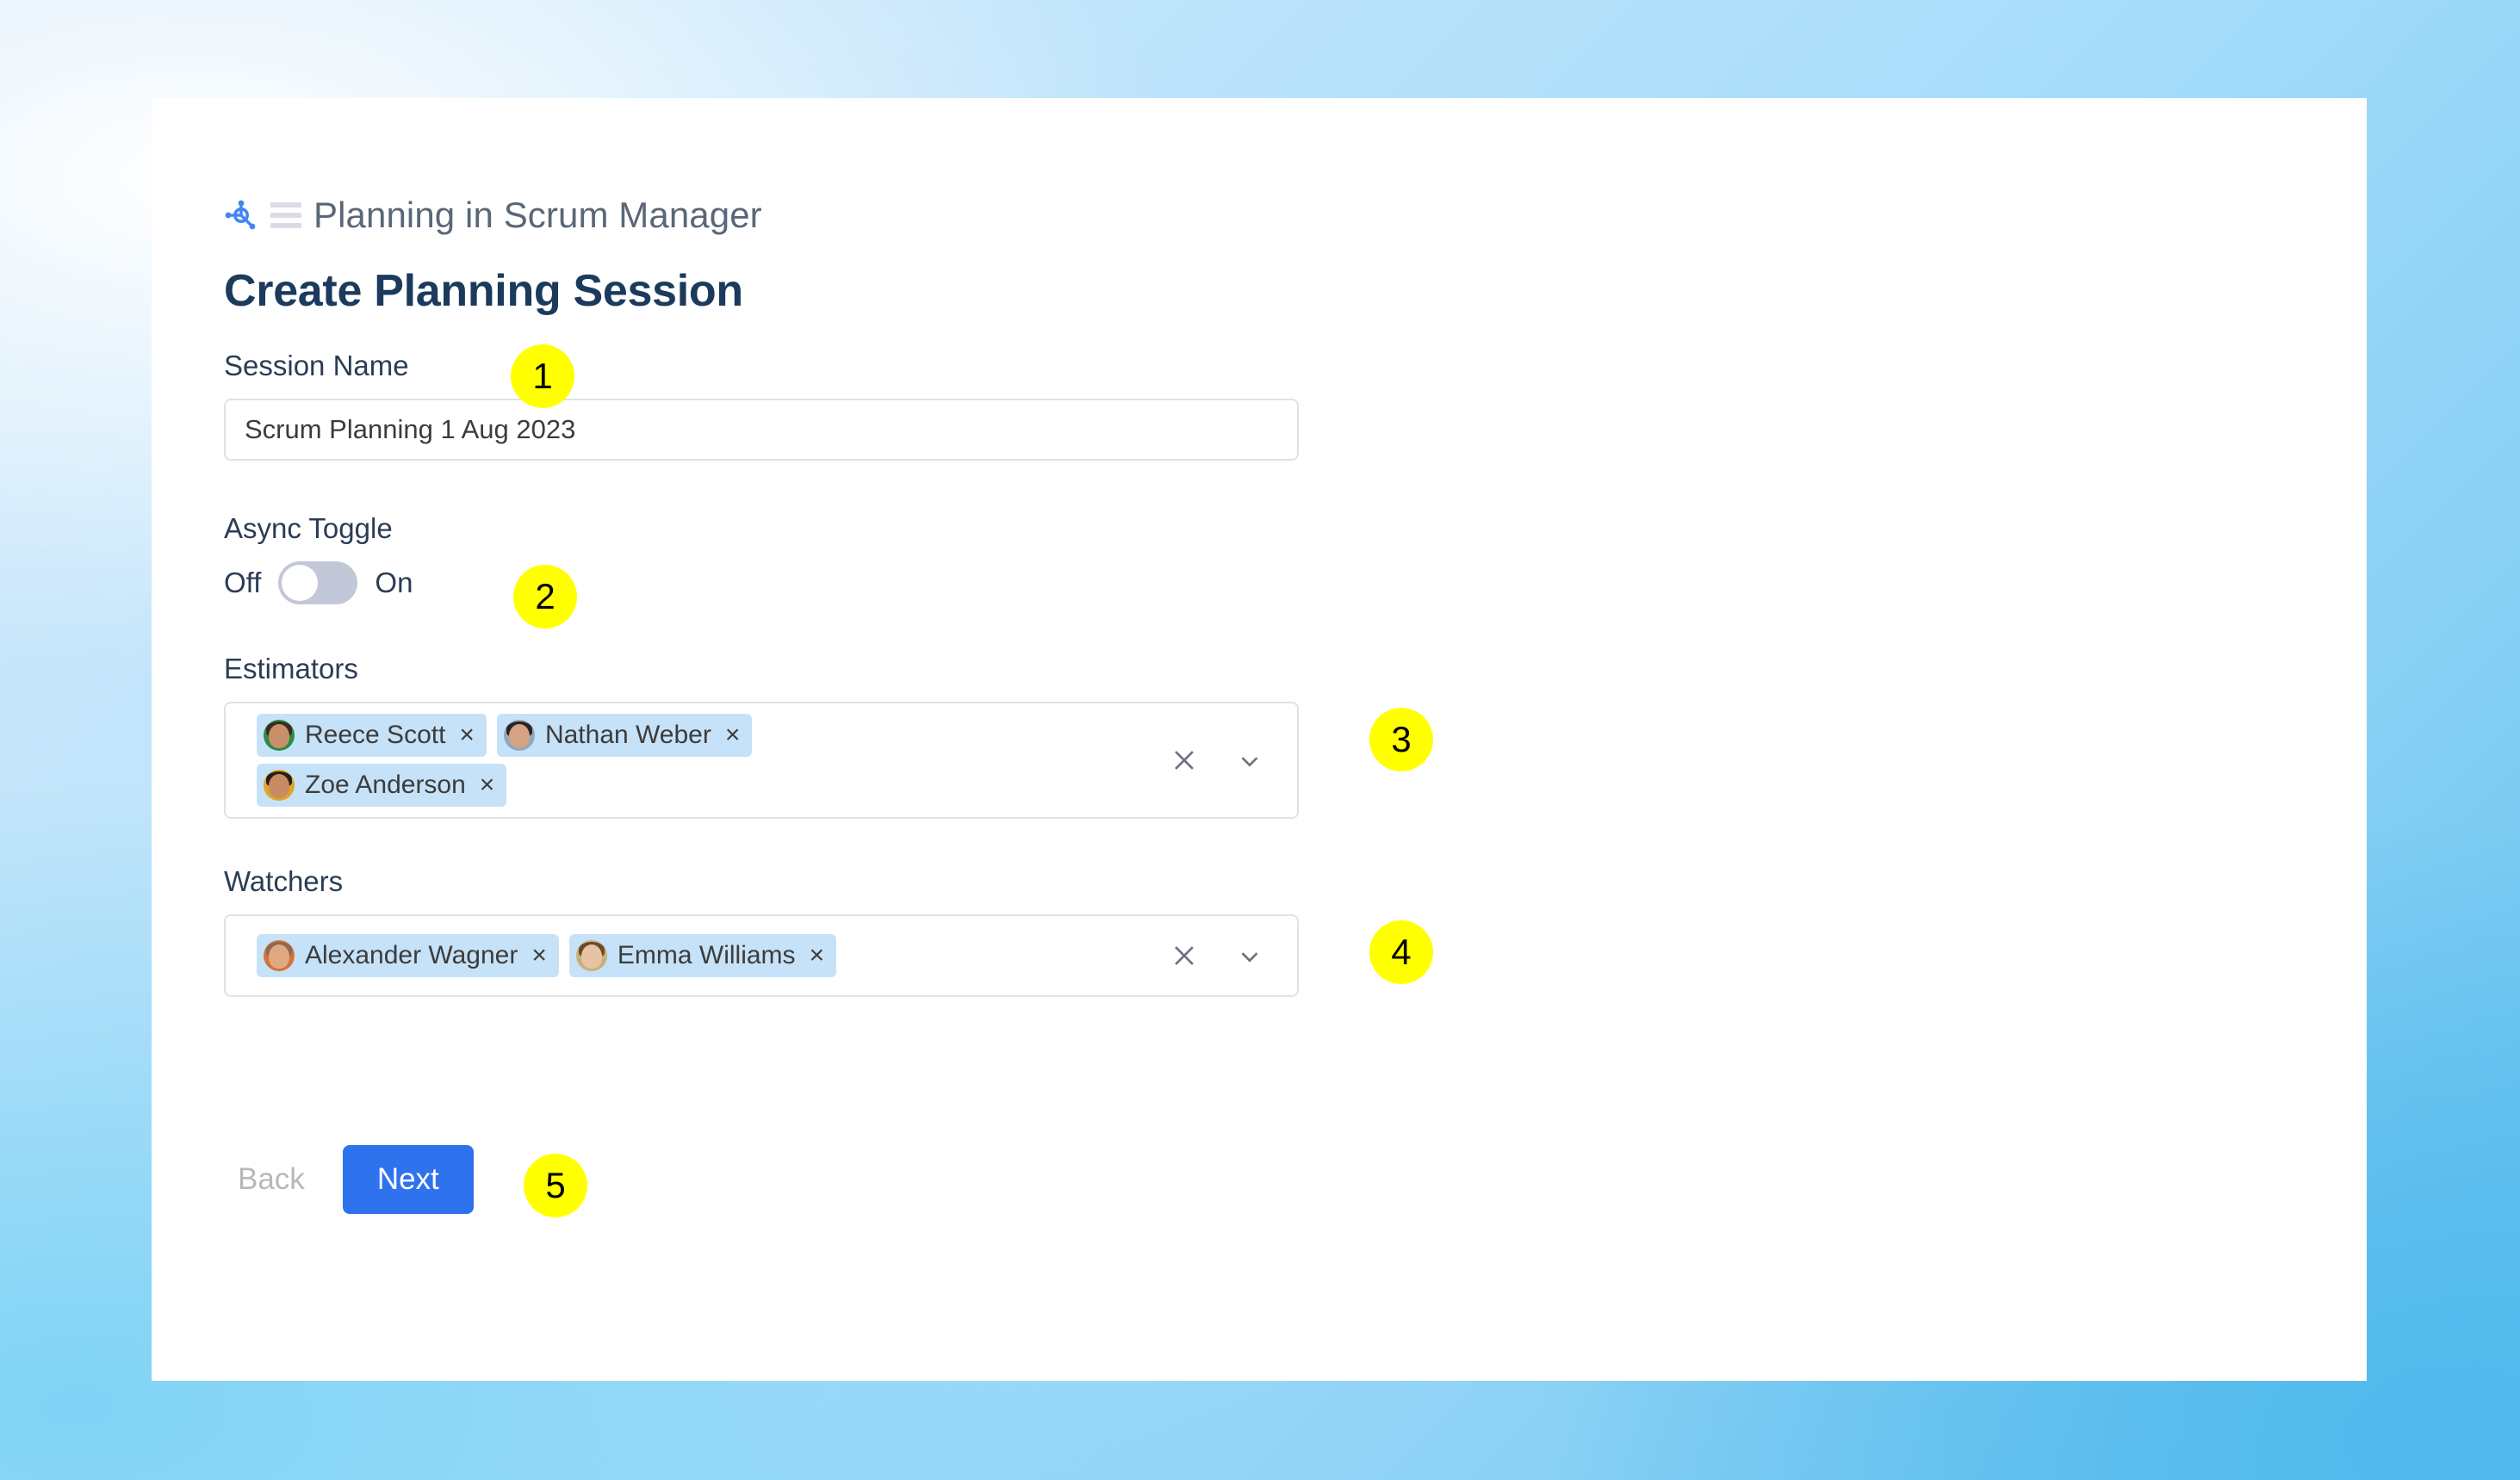 This screenshot has width=2520, height=1480. Describe the element at coordinates (386, 785) in the screenshot. I see `estimator-name: Zoe Anderson` at that location.